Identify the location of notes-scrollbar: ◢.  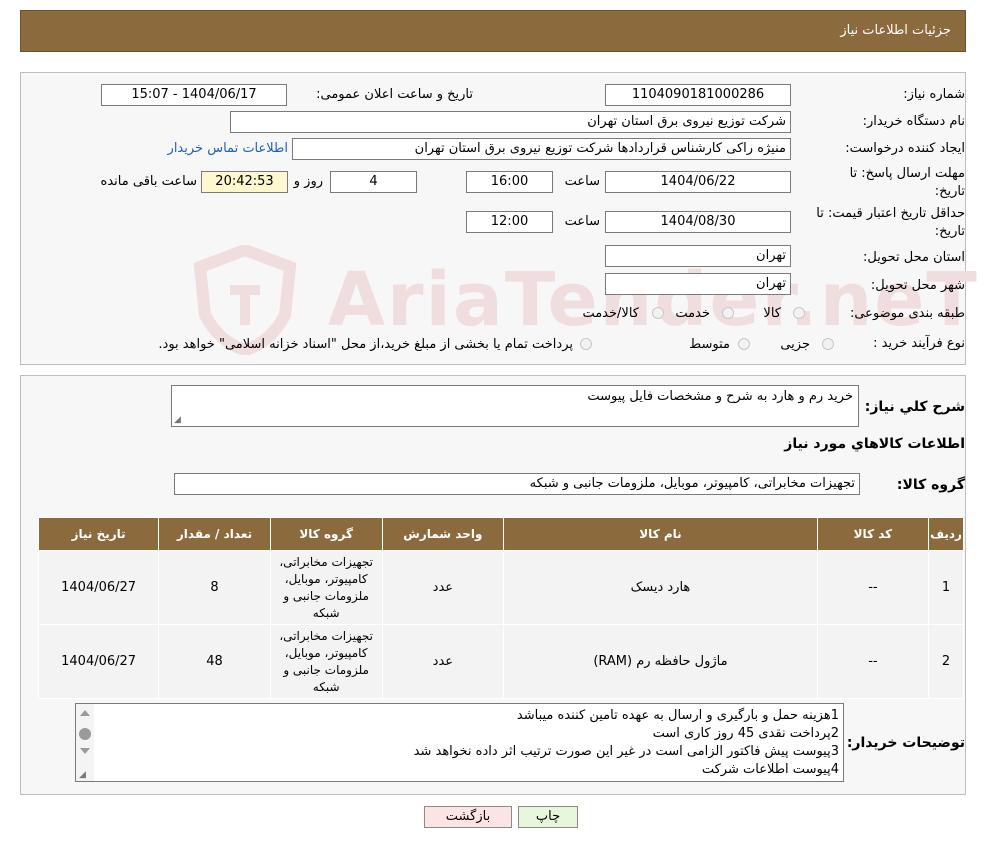
(85, 742).